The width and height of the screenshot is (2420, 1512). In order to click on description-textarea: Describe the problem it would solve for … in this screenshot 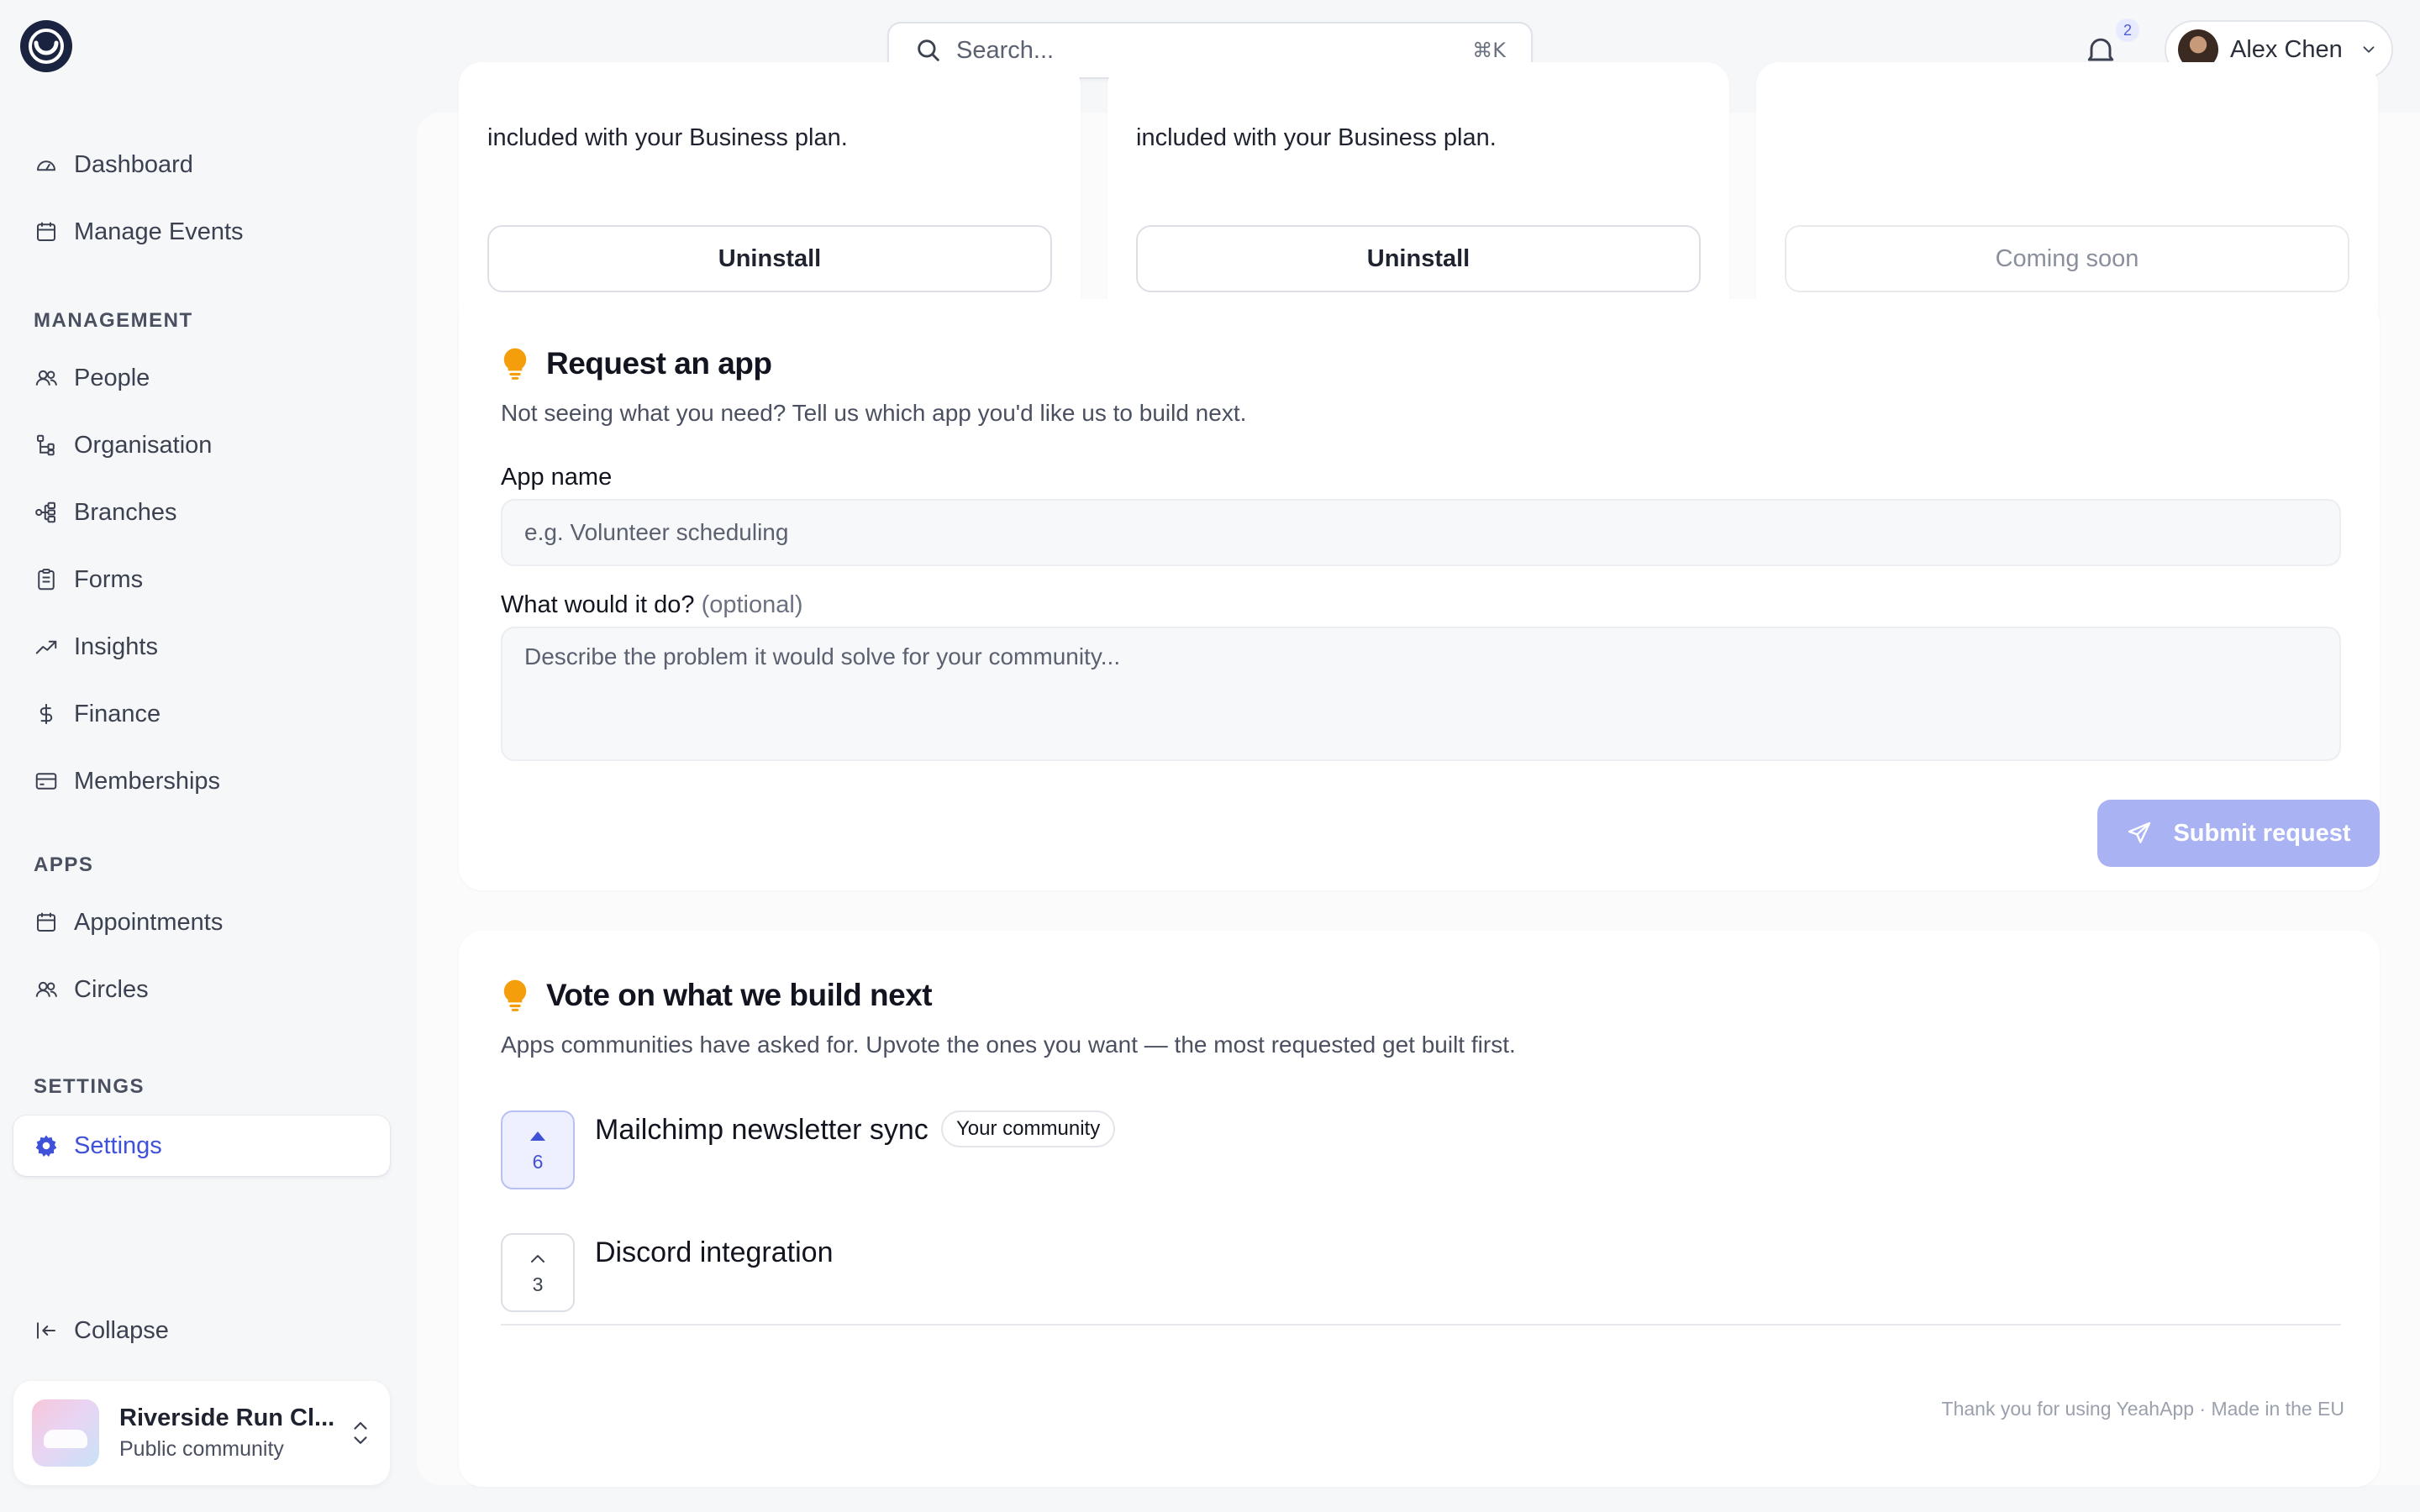, I will do `click(1421, 694)`.